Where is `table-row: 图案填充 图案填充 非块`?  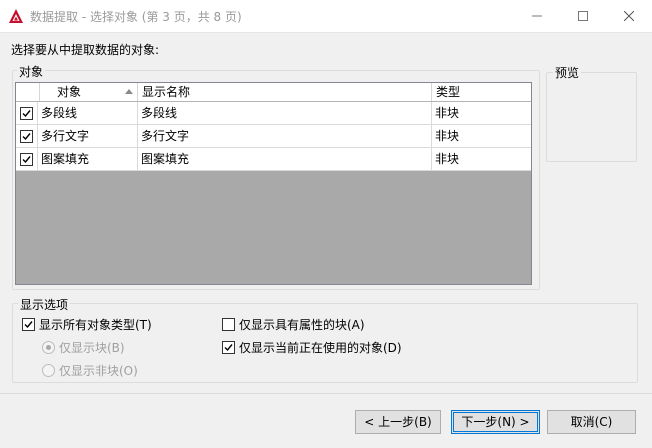 table-row: 图案填充 图案填充 非块 is located at coordinates (273, 159).